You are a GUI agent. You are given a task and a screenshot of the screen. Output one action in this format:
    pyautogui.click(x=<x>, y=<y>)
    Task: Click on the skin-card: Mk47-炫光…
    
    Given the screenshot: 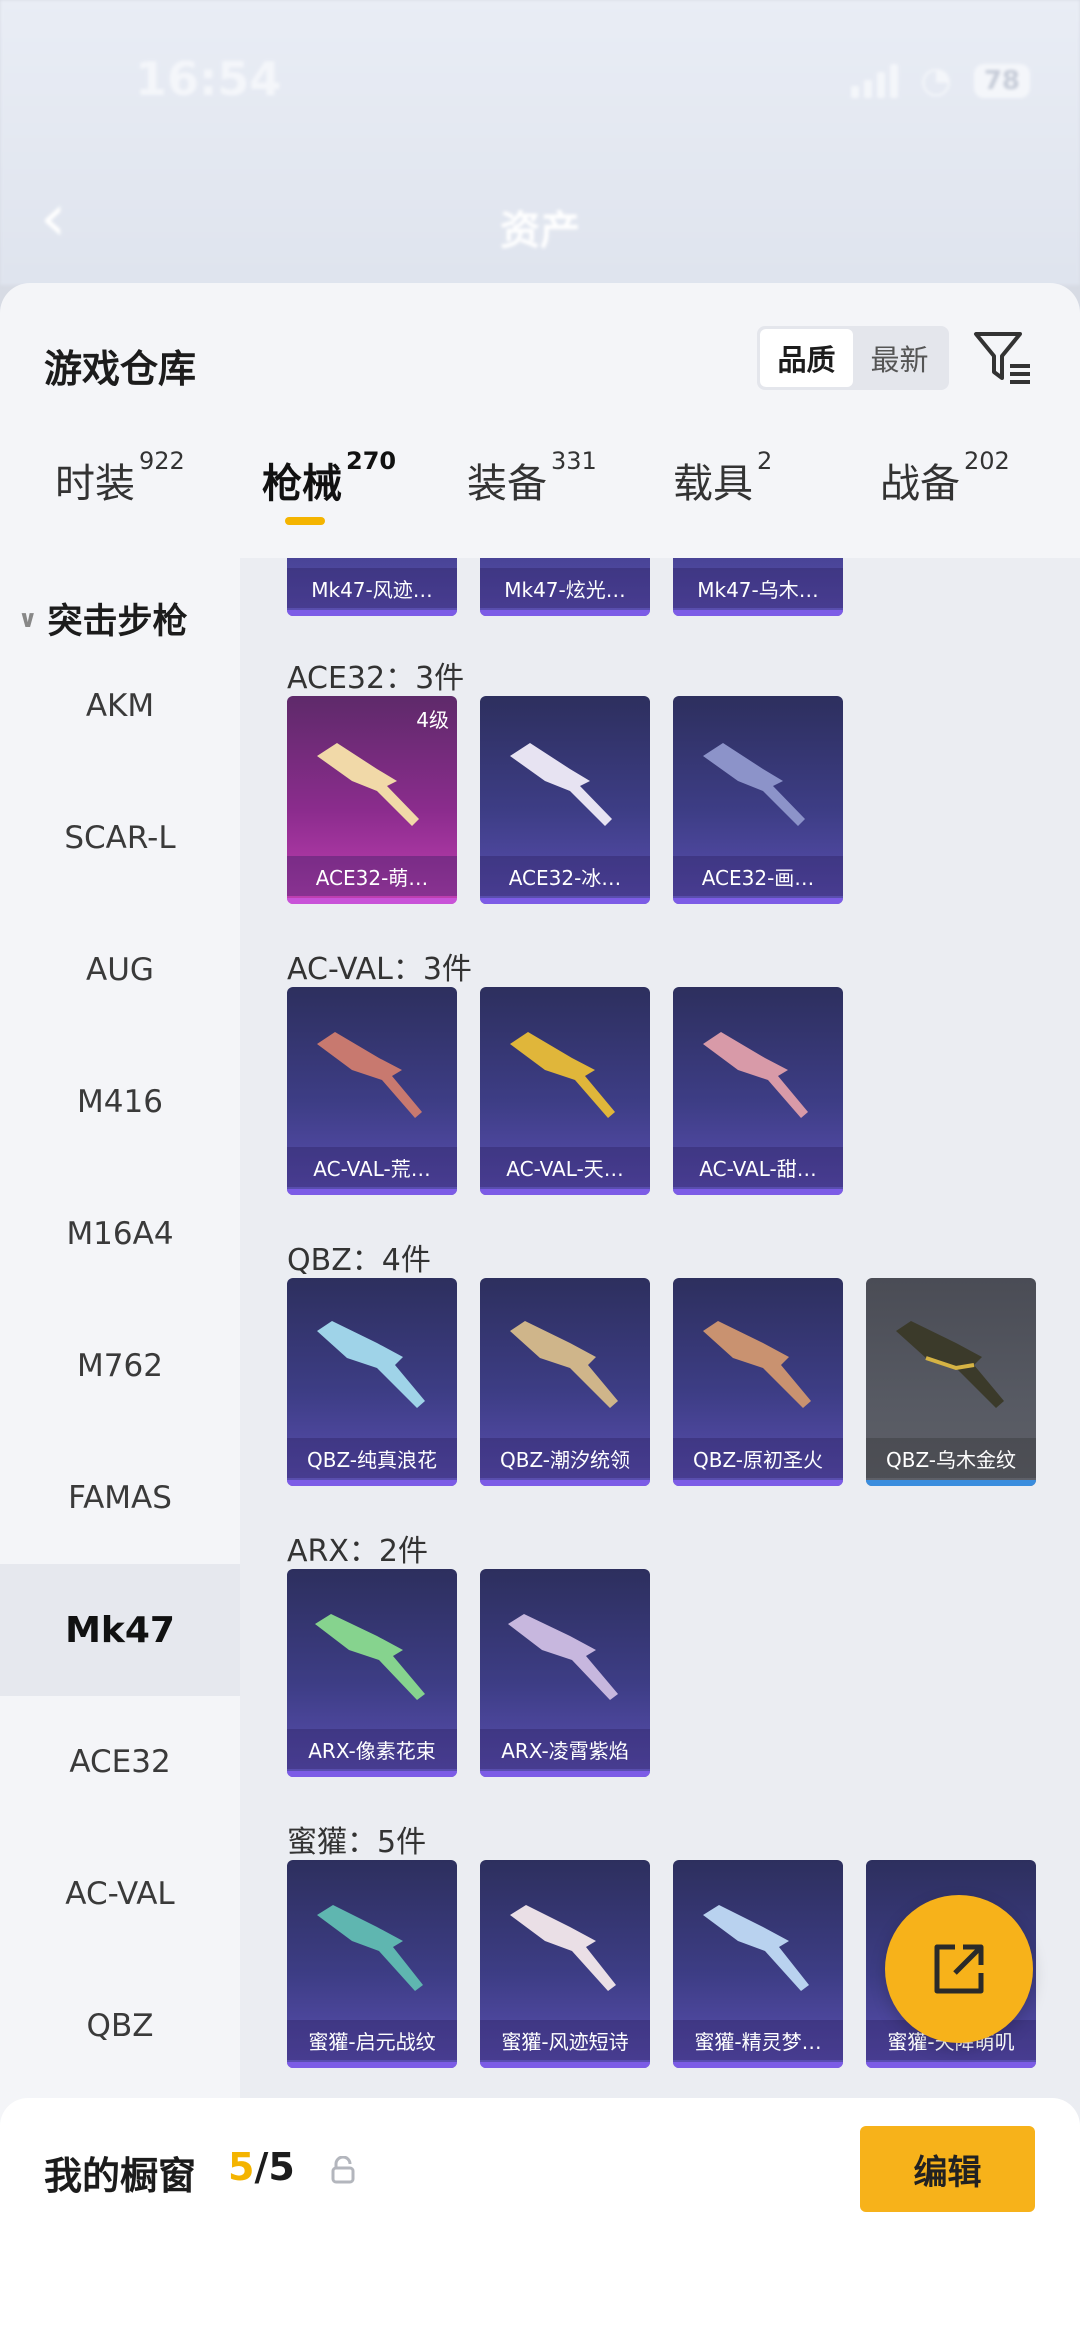 What is the action you would take?
    pyautogui.click(x=565, y=587)
    